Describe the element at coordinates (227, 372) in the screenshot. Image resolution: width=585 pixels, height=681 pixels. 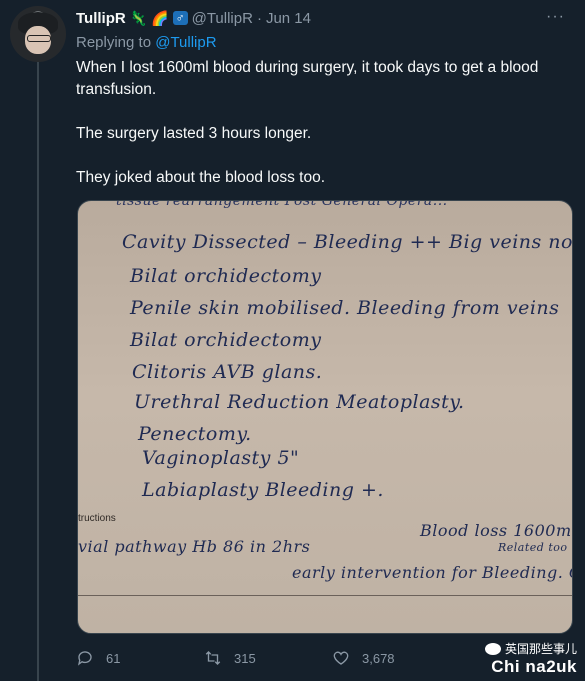
I see `handwritten-line: Clitoris AVB glans.` at that location.